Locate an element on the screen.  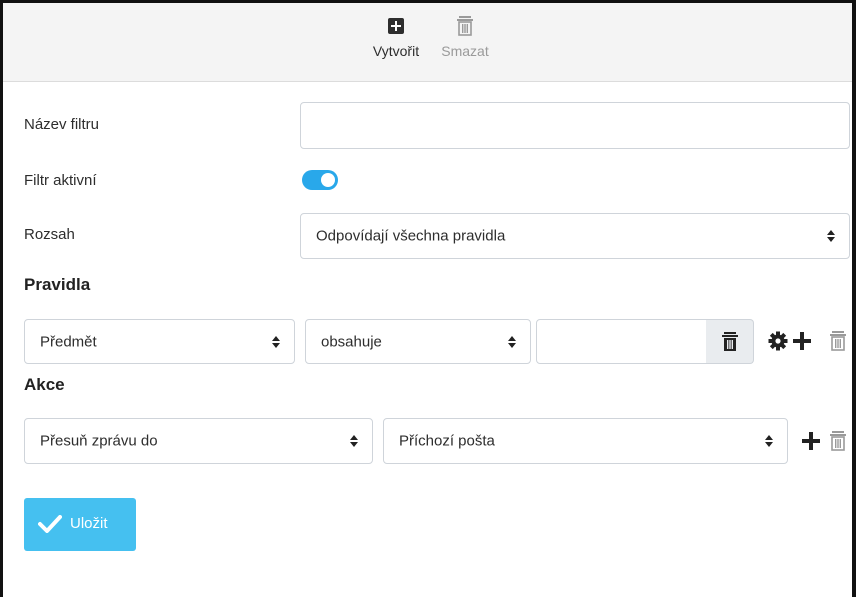
rule-value-clear-button is located at coordinates (730, 341).